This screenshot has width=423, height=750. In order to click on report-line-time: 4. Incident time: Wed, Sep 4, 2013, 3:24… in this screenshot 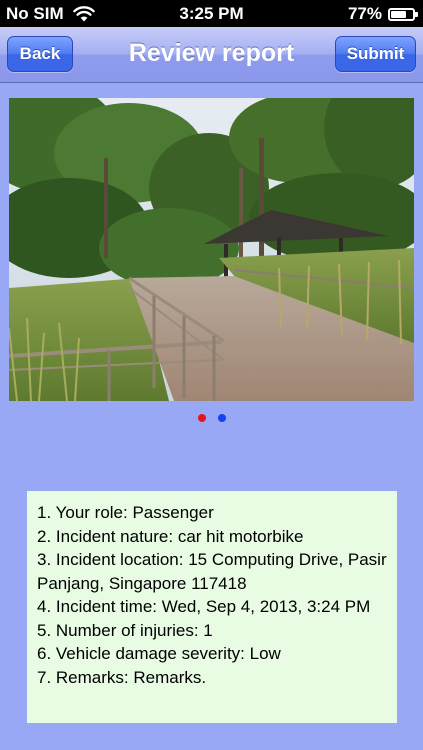, I will do `click(204, 606)`.